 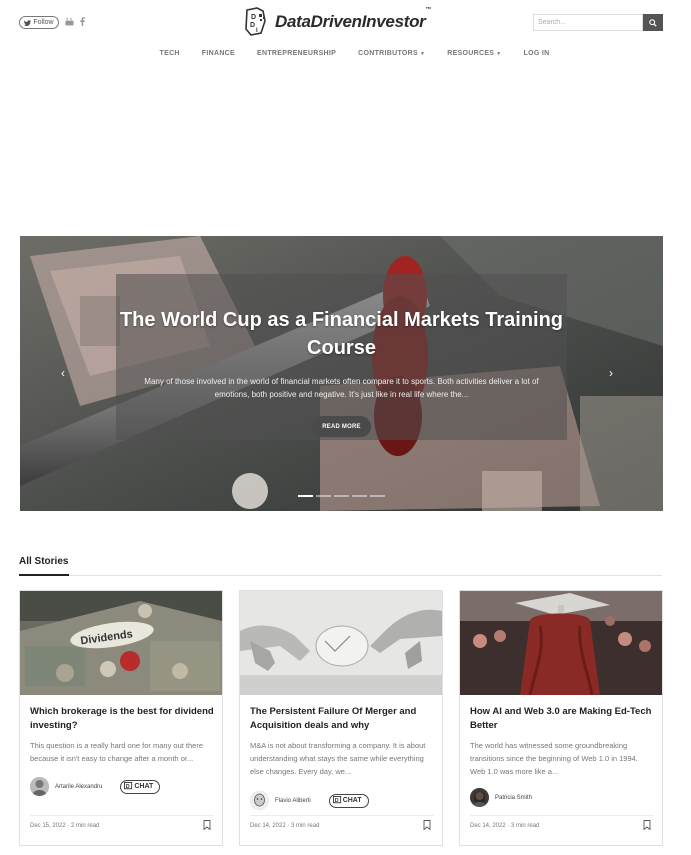 What do you see at coordinates (293, 801) in the screenshot?
I see `author-name: Flavio Aliberti` at bounding box center [293, 801].